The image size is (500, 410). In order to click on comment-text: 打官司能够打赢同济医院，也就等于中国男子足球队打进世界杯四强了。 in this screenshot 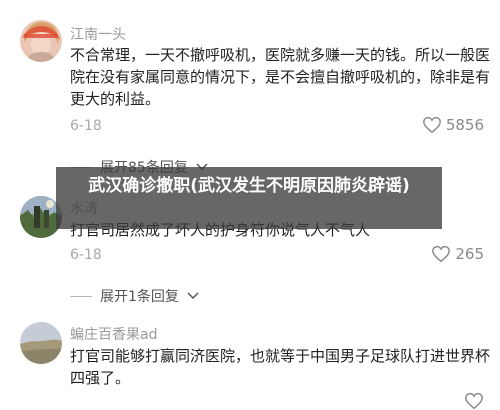, I will do `click(280, 367)`.